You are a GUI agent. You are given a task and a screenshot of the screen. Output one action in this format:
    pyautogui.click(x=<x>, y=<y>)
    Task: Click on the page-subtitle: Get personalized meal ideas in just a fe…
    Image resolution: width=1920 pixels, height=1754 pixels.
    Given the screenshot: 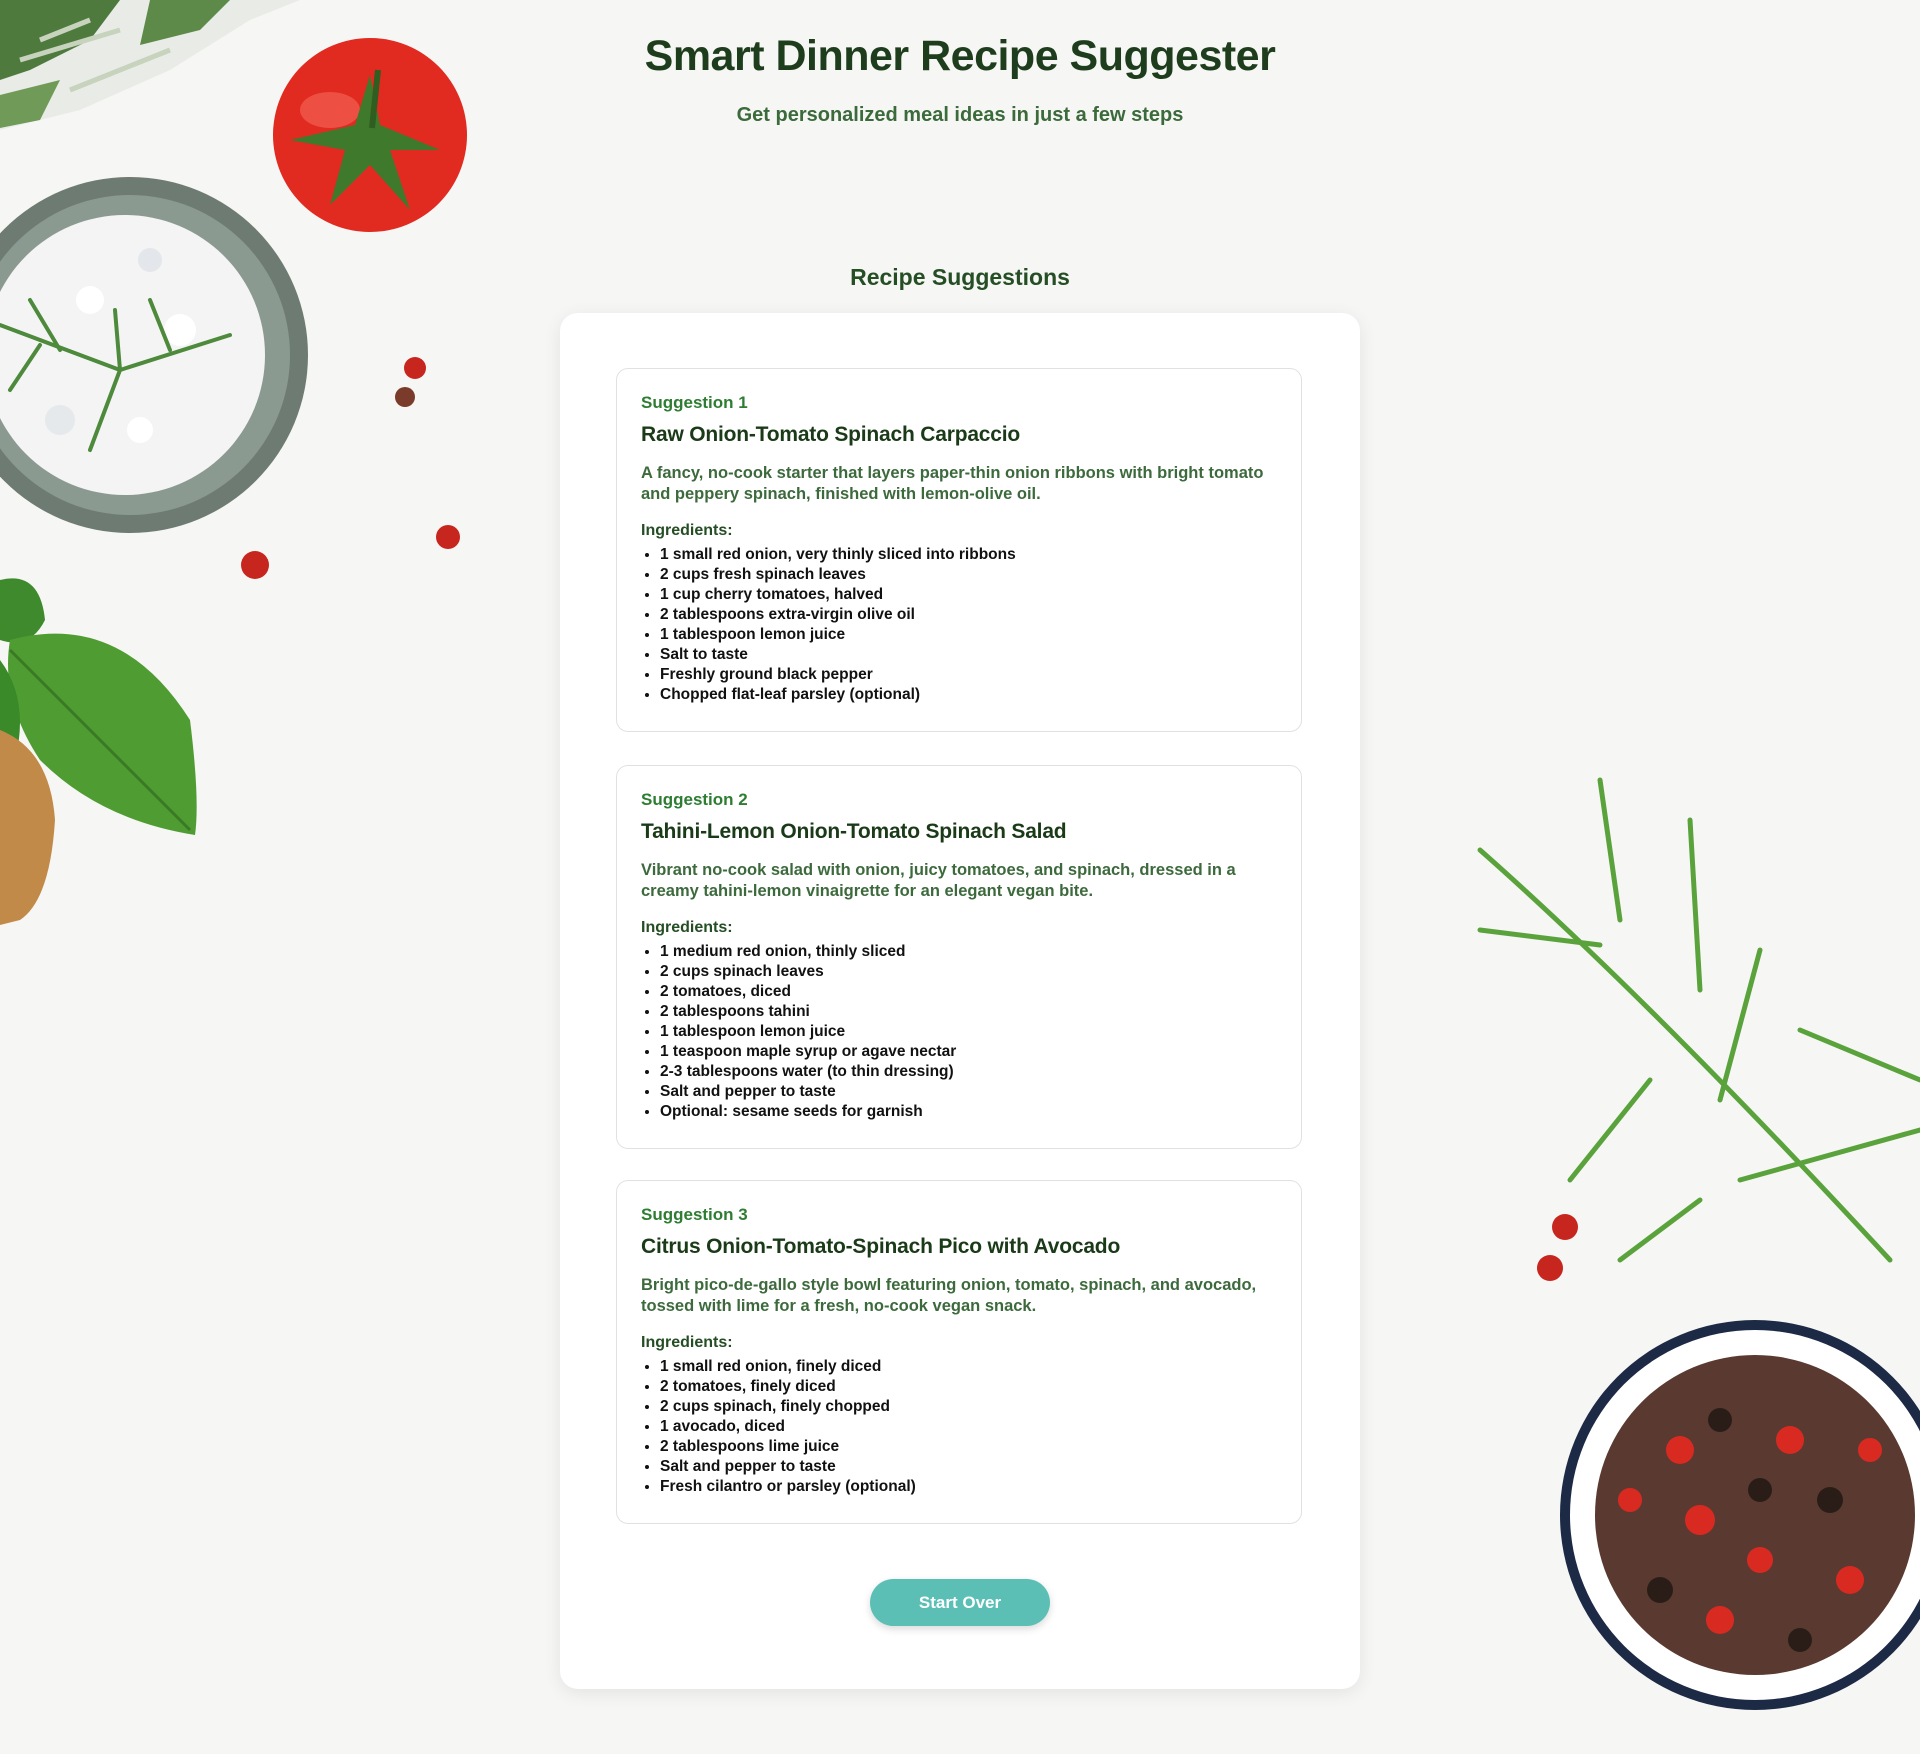 What is the action you would take?
    pyautogui.click(x=960, y=115)
    